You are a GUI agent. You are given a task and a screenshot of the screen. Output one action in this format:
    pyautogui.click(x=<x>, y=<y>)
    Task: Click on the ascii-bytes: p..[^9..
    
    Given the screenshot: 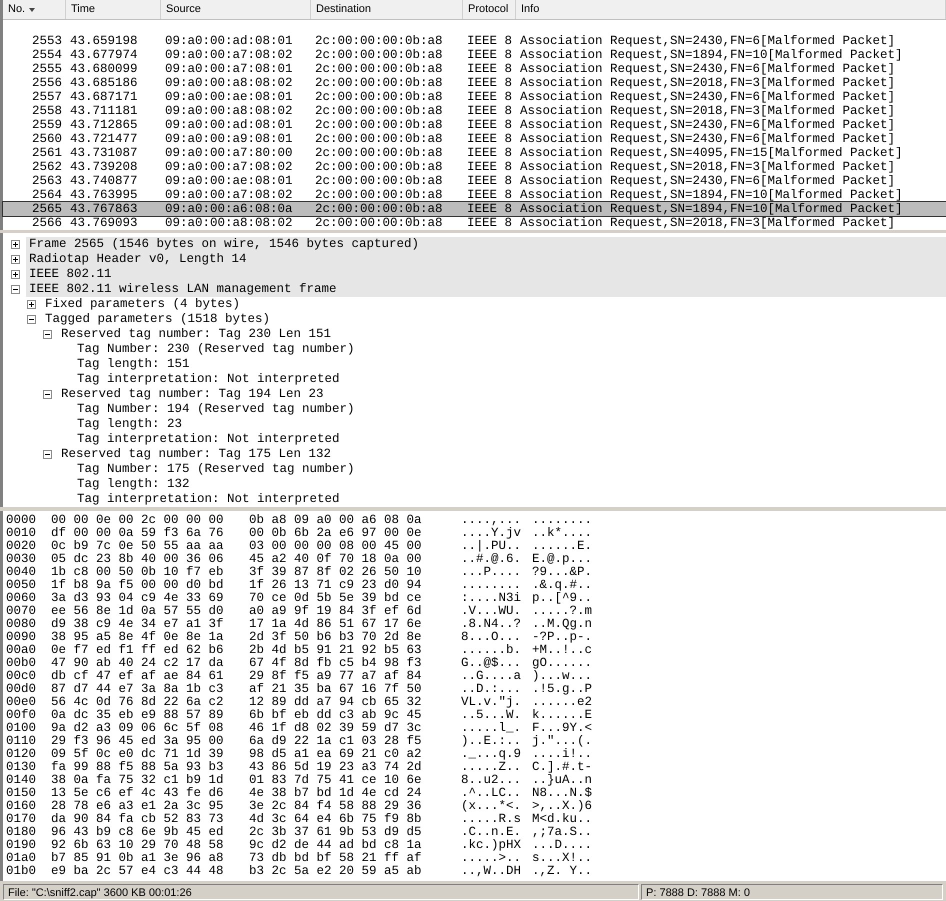 What is the action you would take?
    pyautogui.click(x=562, y=598)
    